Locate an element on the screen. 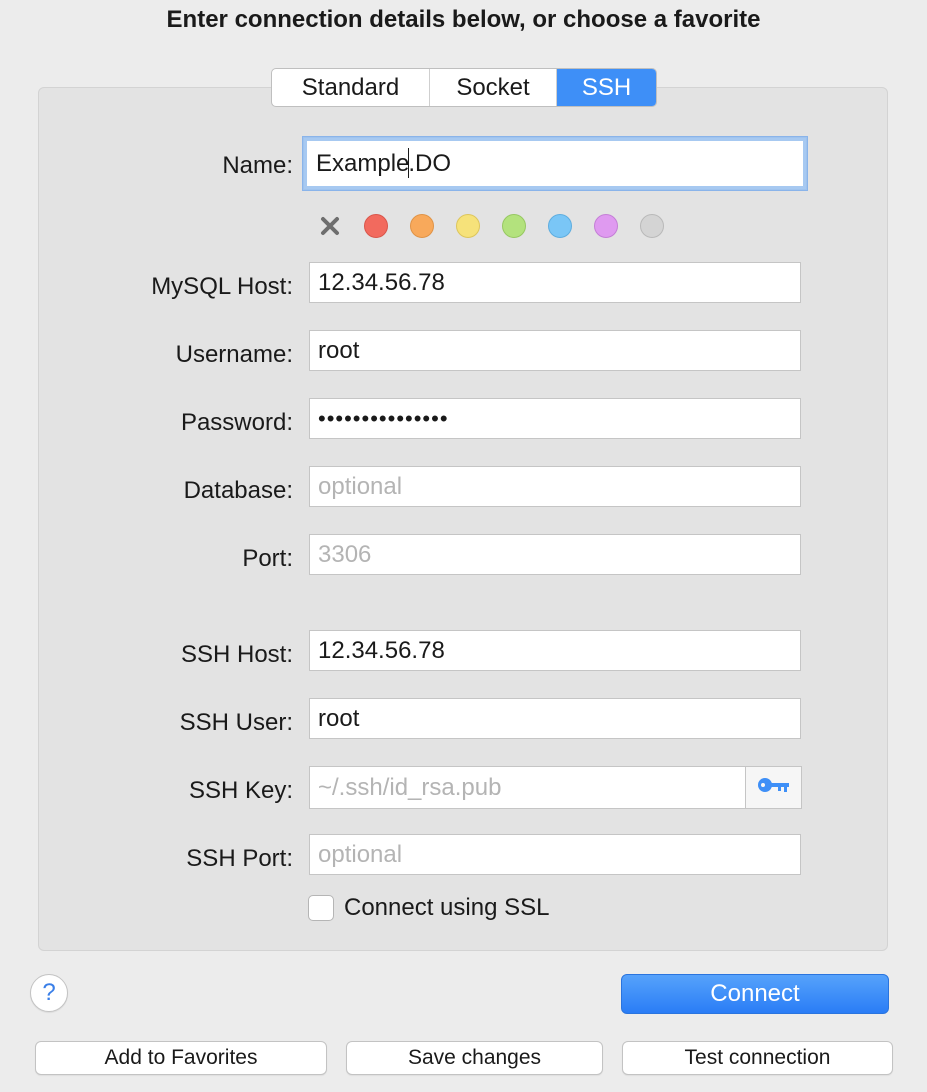 The width and height of the screenshot is (927, 1092). ssh-user-label: SSH User: is located at coordinates (236, 722).